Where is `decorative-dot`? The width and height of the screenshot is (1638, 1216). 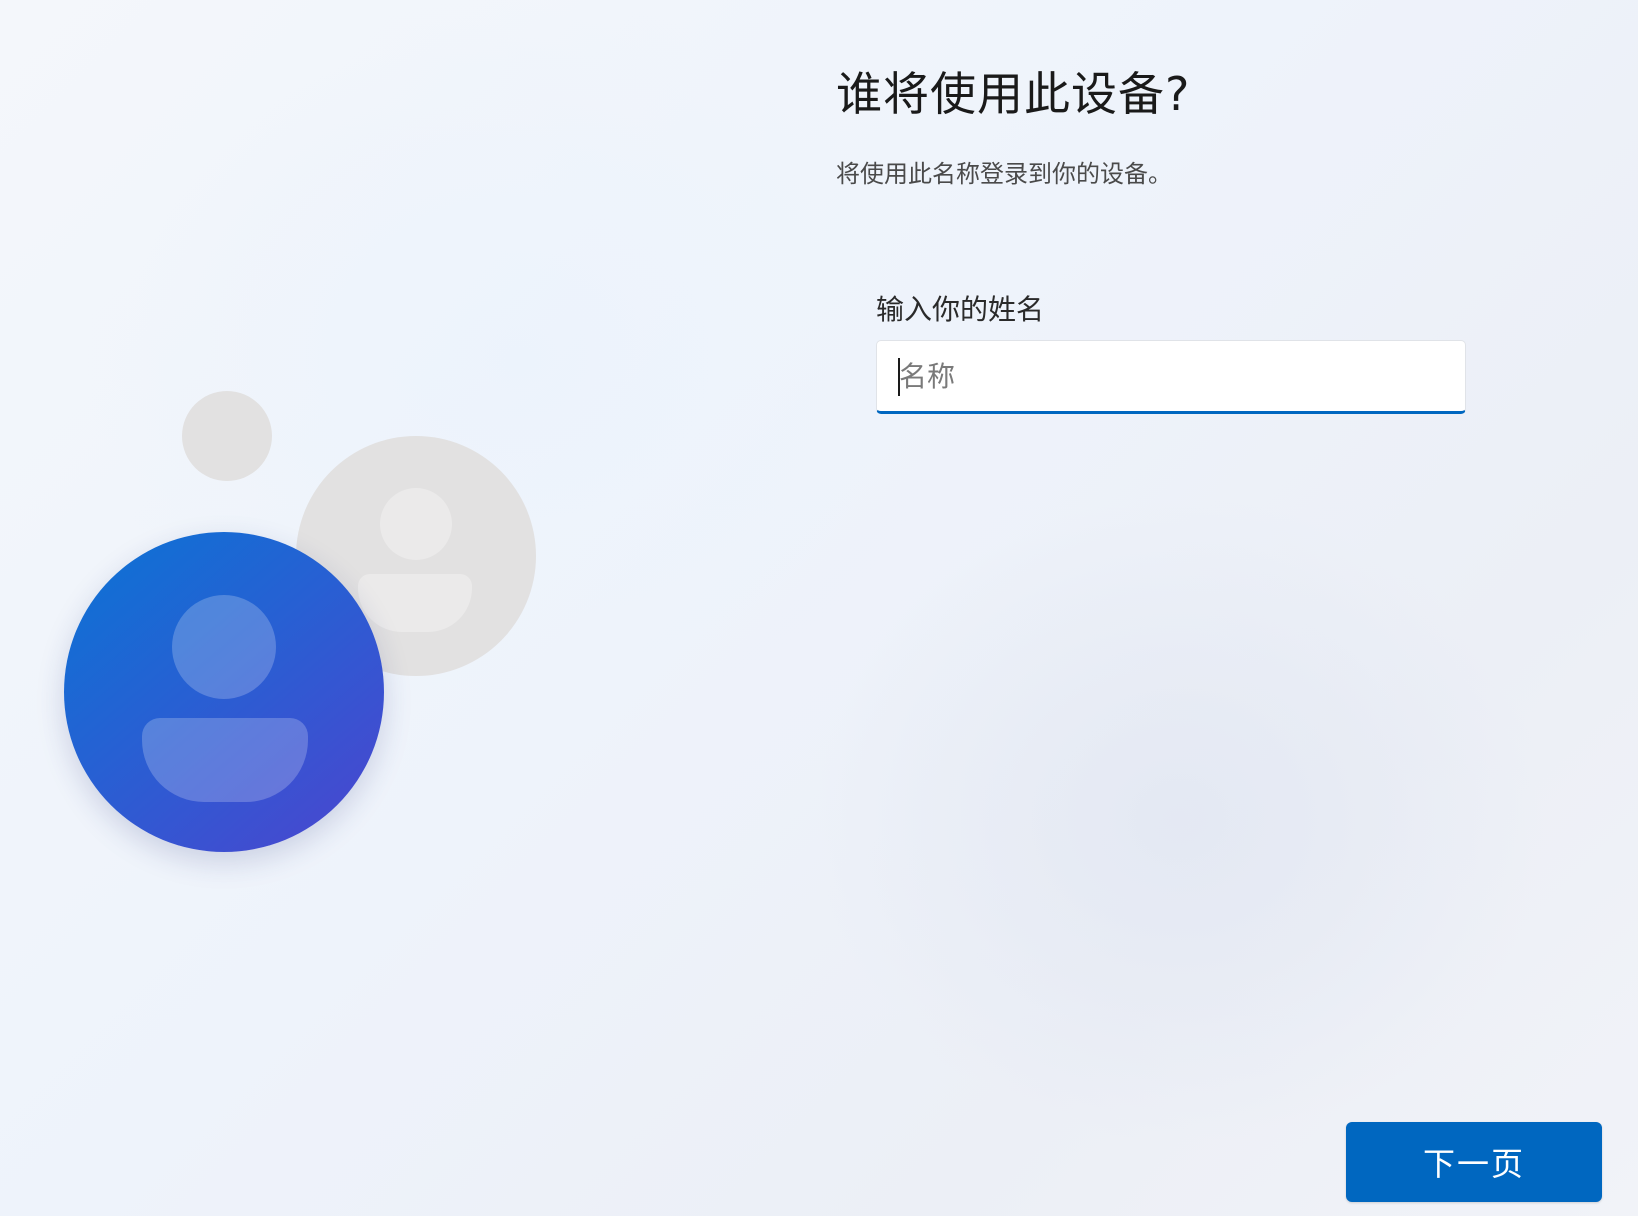
decorative-dot is located at coordinates (227, 436).